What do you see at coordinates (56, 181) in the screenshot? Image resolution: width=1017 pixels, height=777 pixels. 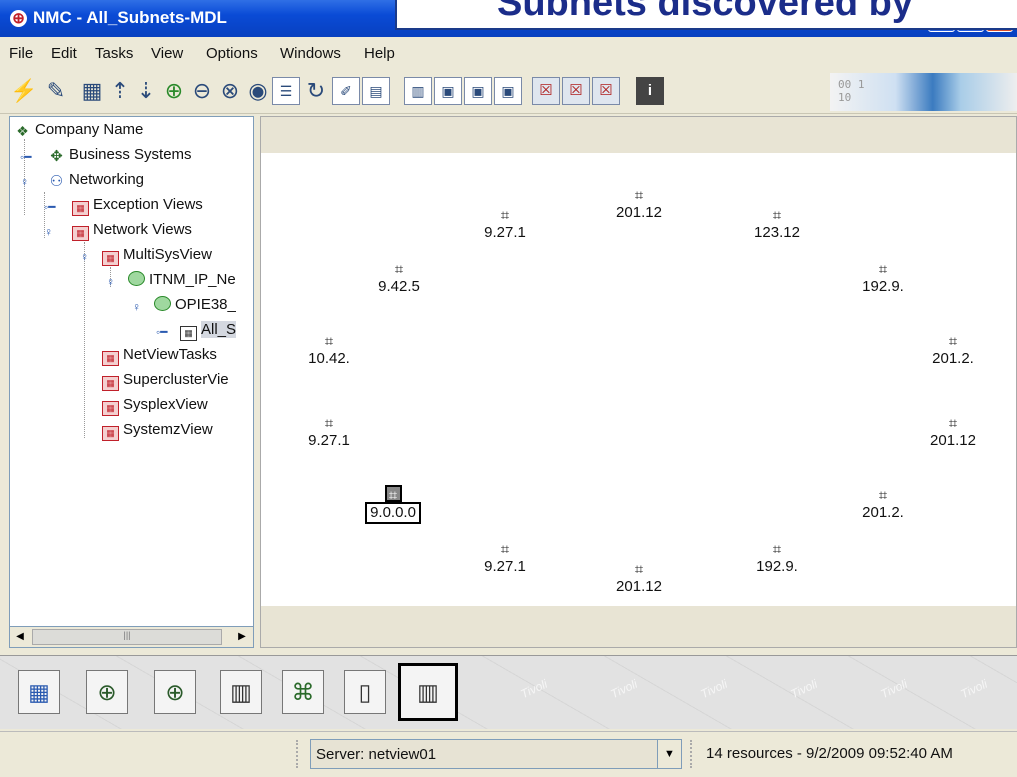 I see `networking-icon: ⚇` at bounding box center [56, 181].